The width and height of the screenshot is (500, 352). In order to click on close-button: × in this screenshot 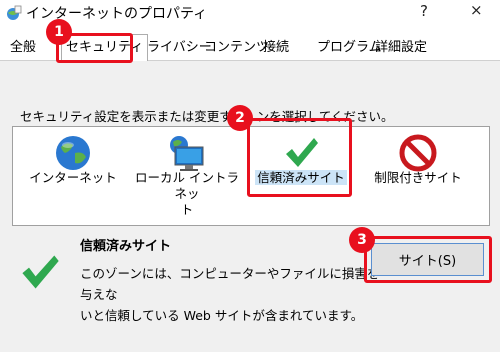, I will do `click(476, 10)`.